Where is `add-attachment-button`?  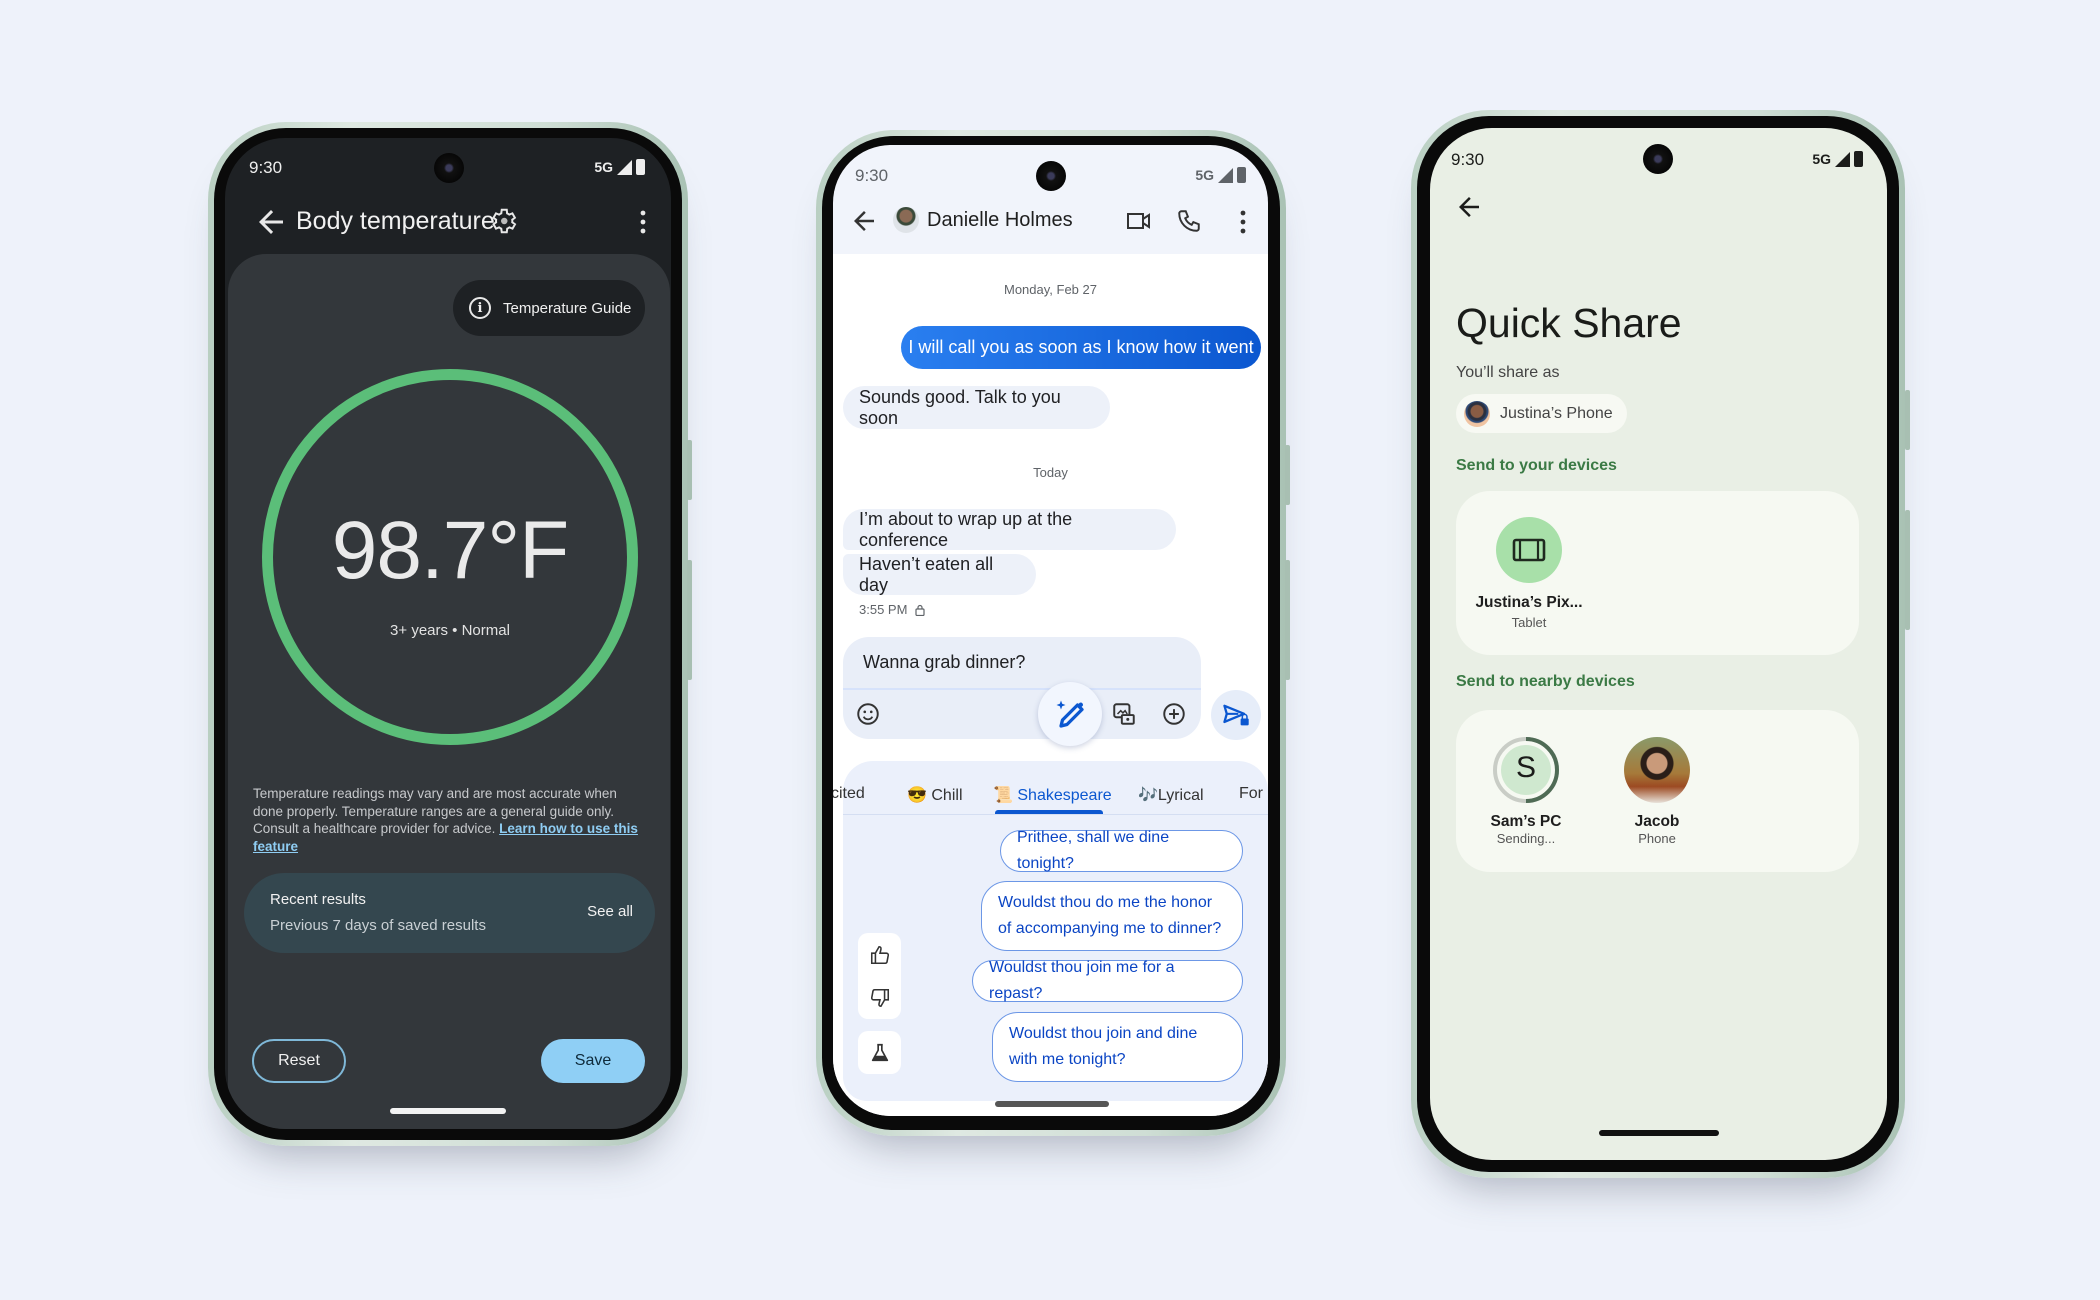
add-attachment-button is located at coordinates (1174, 714).